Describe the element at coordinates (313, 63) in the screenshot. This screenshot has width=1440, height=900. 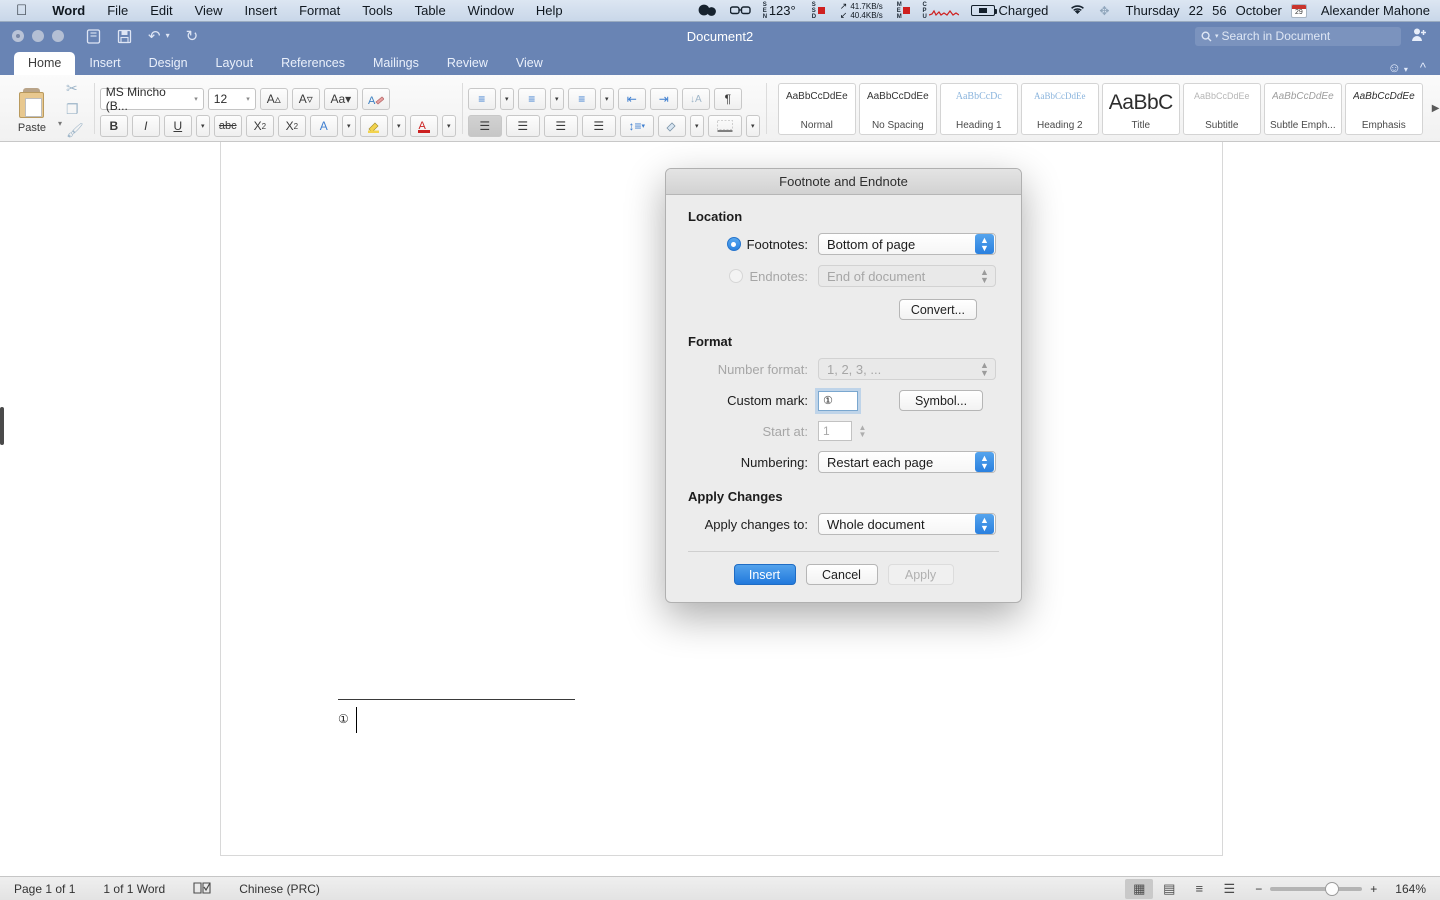
I see `tab-references: References` at that location.